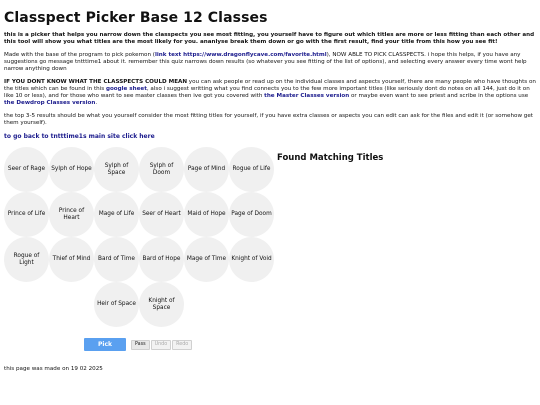 Image resolution: width=540 pixels, height=405 pixels. I want to click on option-rogue-of-life: Rogue of Life, so click(251, 169).